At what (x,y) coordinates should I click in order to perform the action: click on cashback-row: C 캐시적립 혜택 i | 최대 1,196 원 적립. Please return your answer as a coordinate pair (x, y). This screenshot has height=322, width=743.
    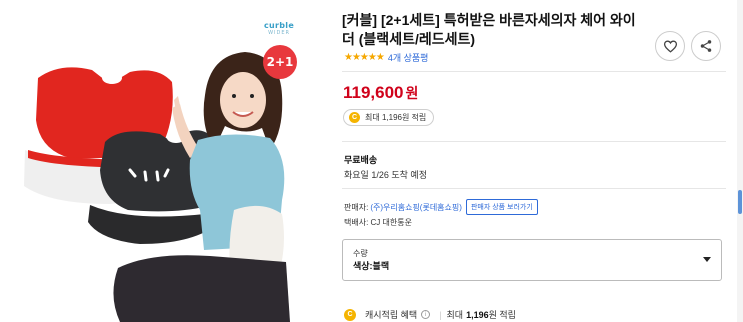
    Looking at the image, I should click on (430, 314).